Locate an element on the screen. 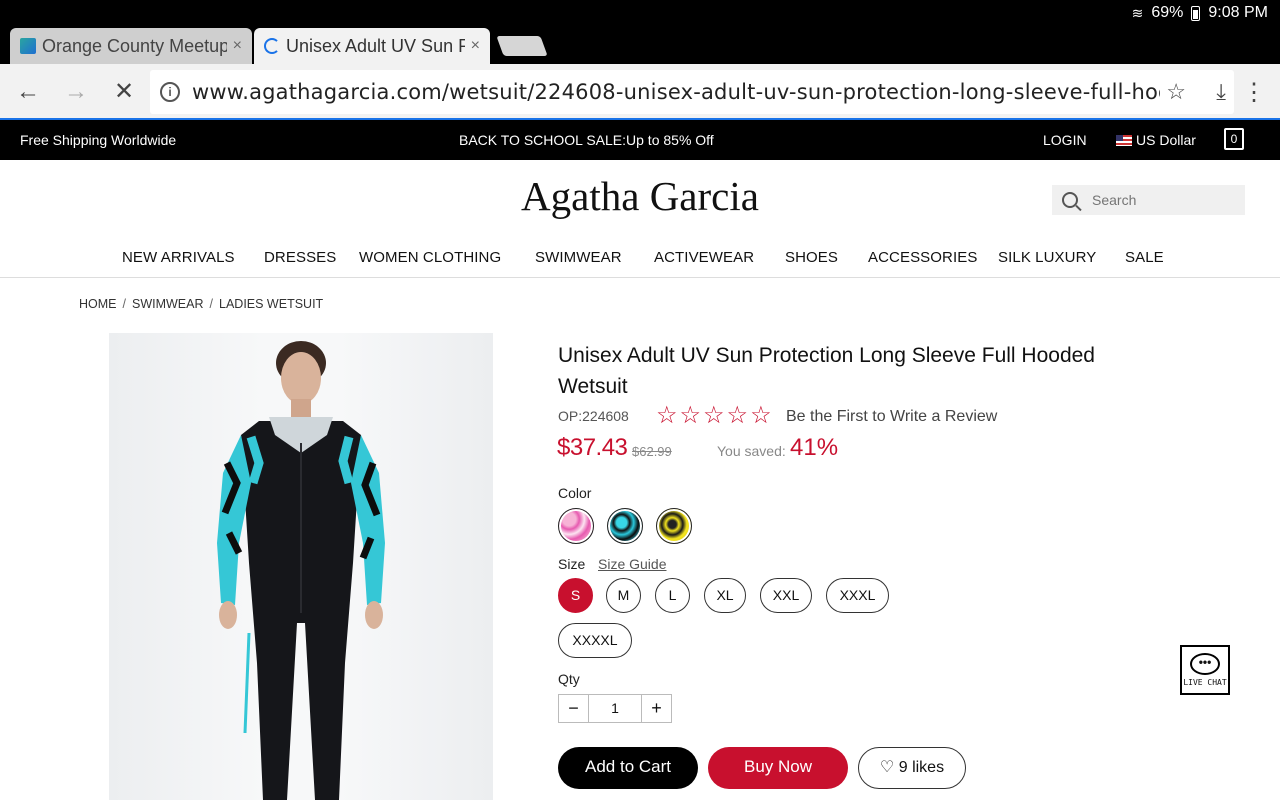  color-swatch-black-turquoise is located at coordinates (625, 526).